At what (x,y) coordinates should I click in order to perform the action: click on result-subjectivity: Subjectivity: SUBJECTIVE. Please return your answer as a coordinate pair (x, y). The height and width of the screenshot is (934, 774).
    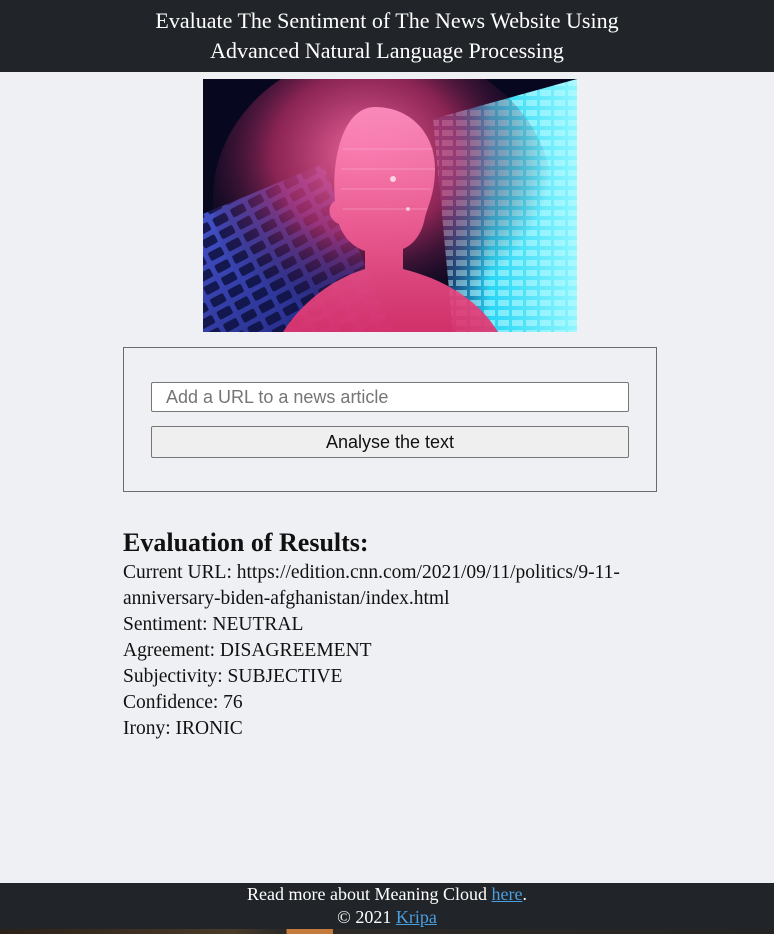
    Looking at the image, I should click on (233, 676).